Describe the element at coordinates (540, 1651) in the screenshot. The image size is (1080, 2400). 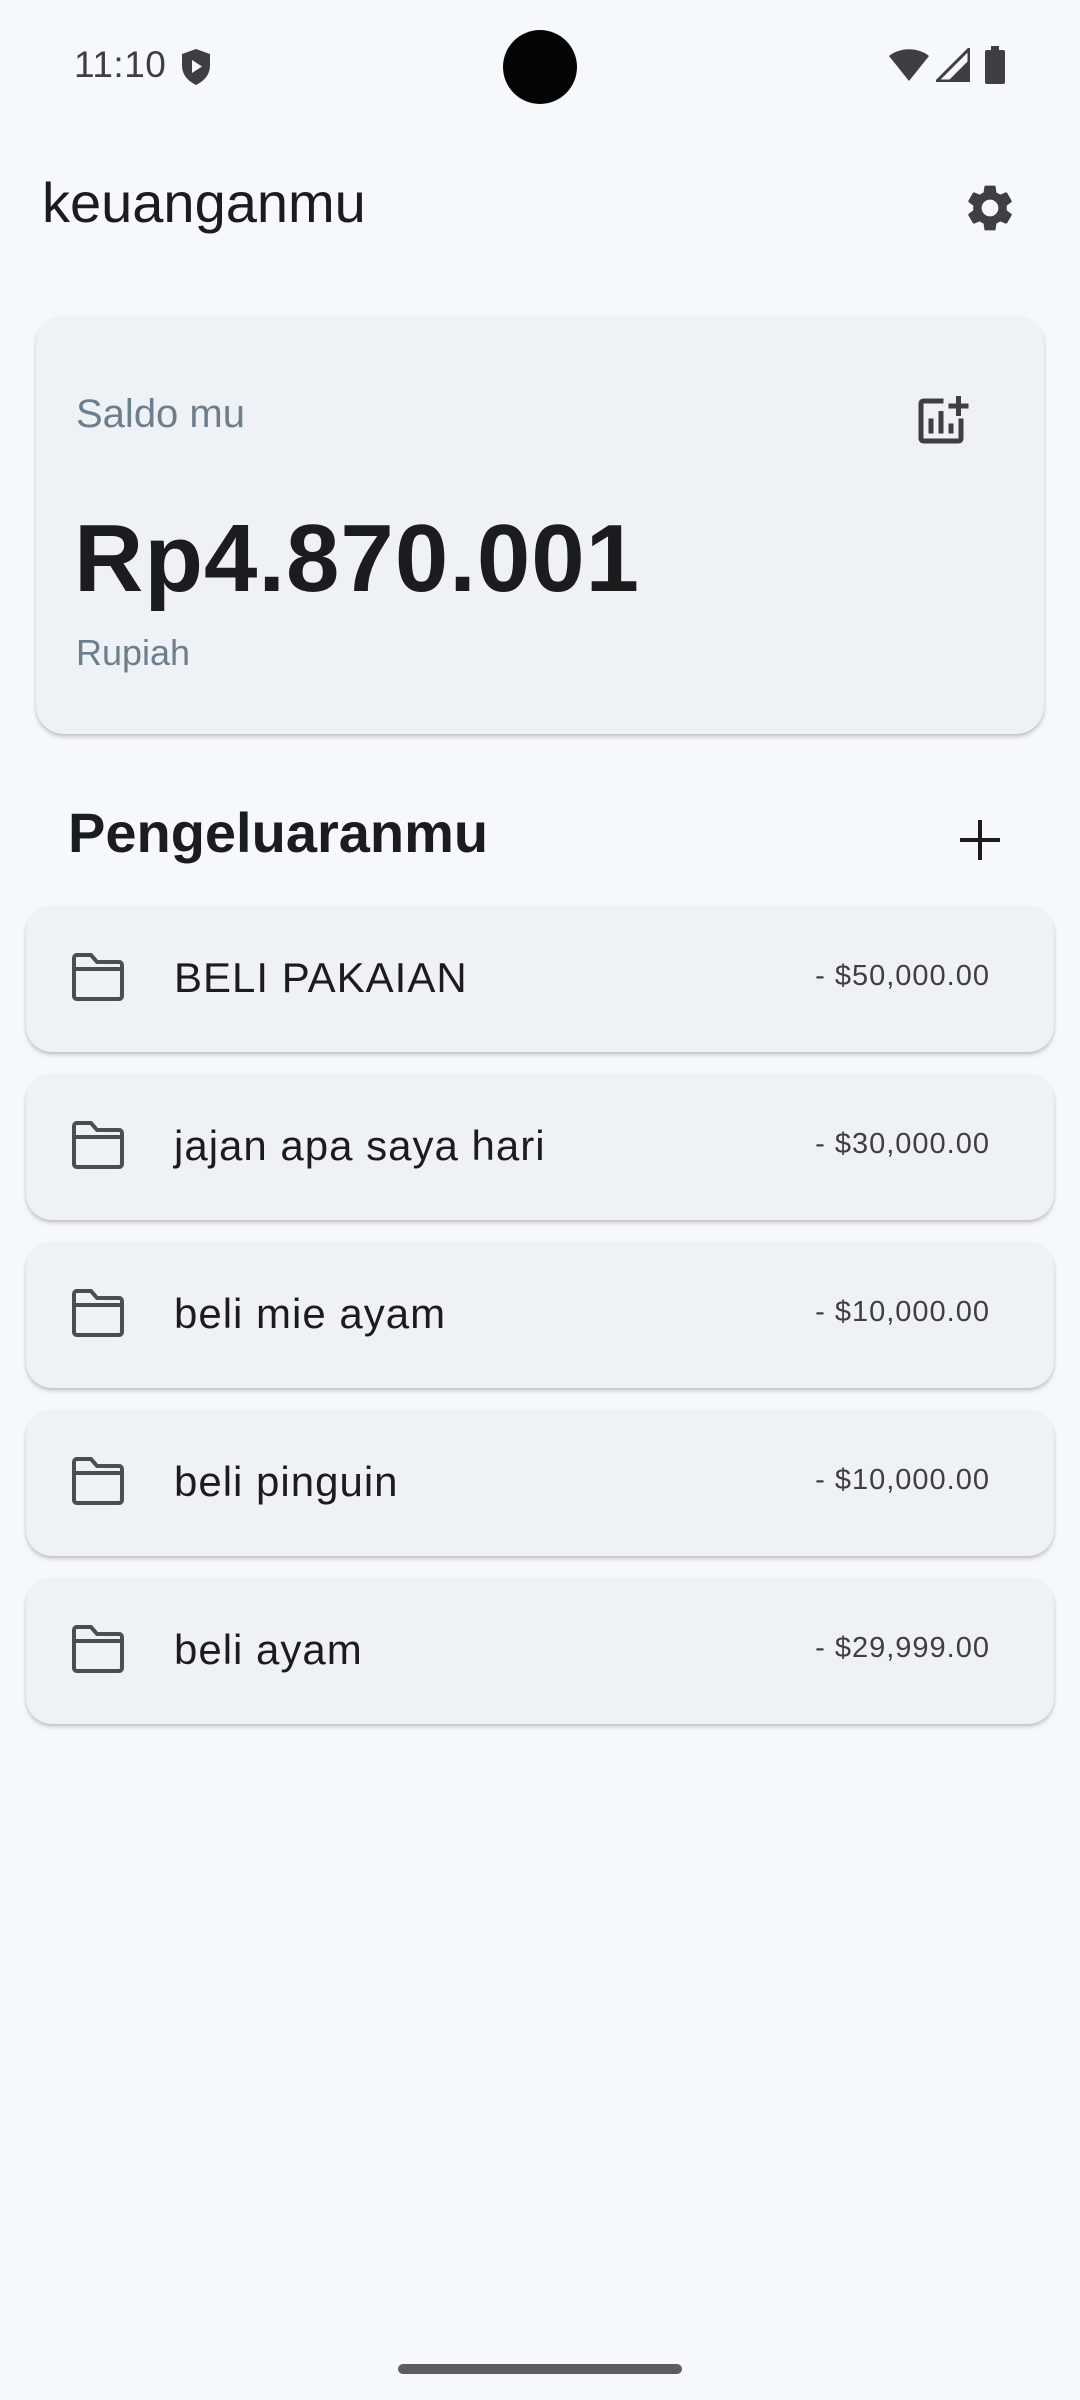
I see `expense-item: beli ayam - $29,999.00` at that location.